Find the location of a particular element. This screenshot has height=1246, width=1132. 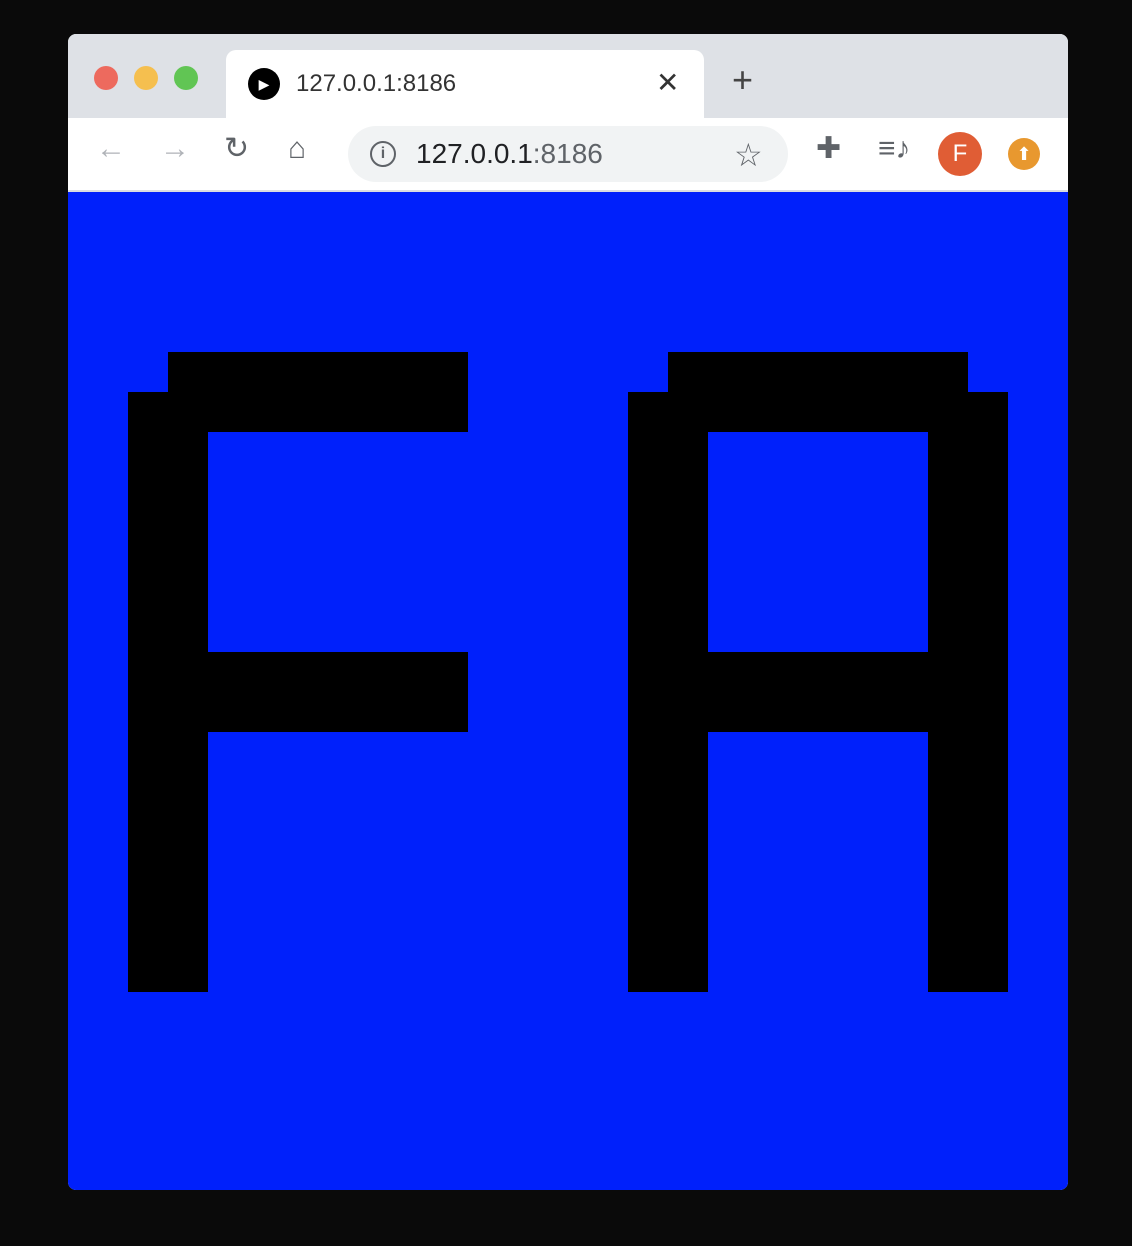

tab-title: 127.0.0.1:8186 is located at coordinates (376, 83).